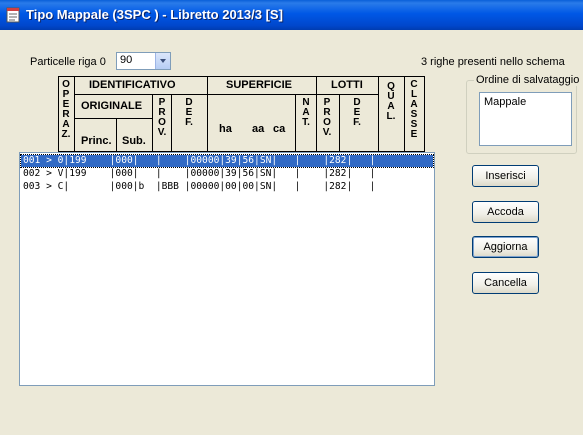 The image size is (583, 435). I want to click on header-lotti-def: D E F., so click(357, 112).